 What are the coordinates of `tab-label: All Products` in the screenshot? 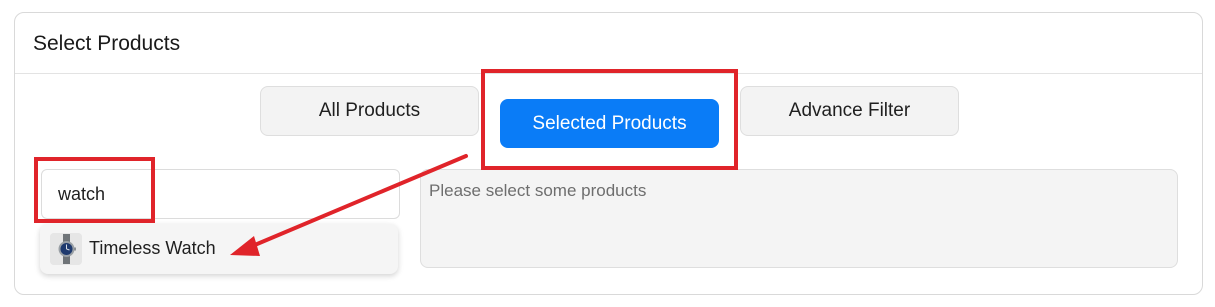 It's located at (369, 110).